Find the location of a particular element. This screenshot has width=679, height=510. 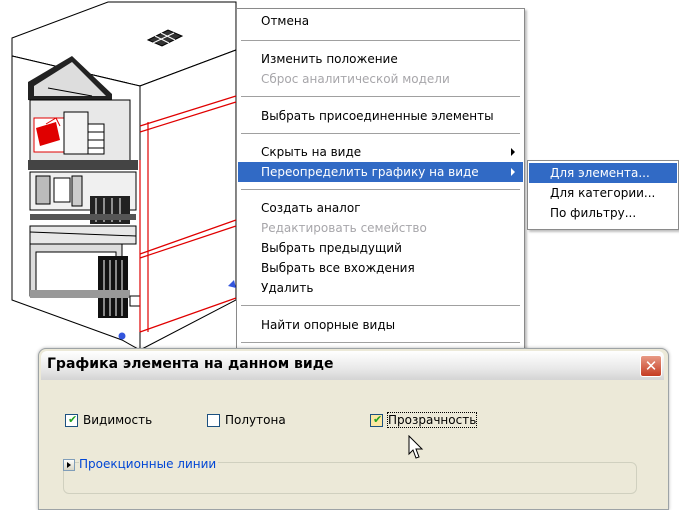

menu-item-hide-in-view: Скрыть на виде is located at coordinates (380, 152).